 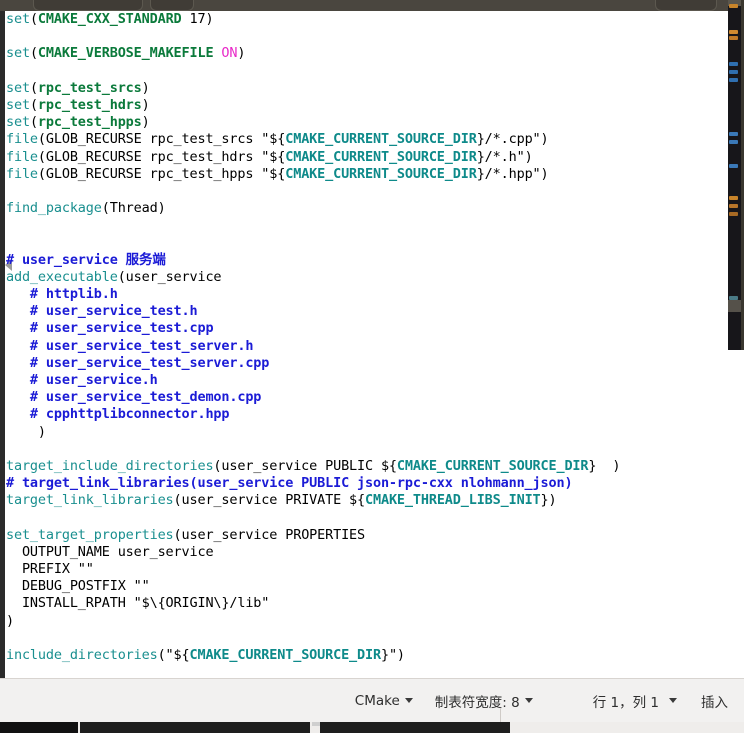 I want to click on code-token: OUTPUT_NAME user_service, so click(x=110, y=551).